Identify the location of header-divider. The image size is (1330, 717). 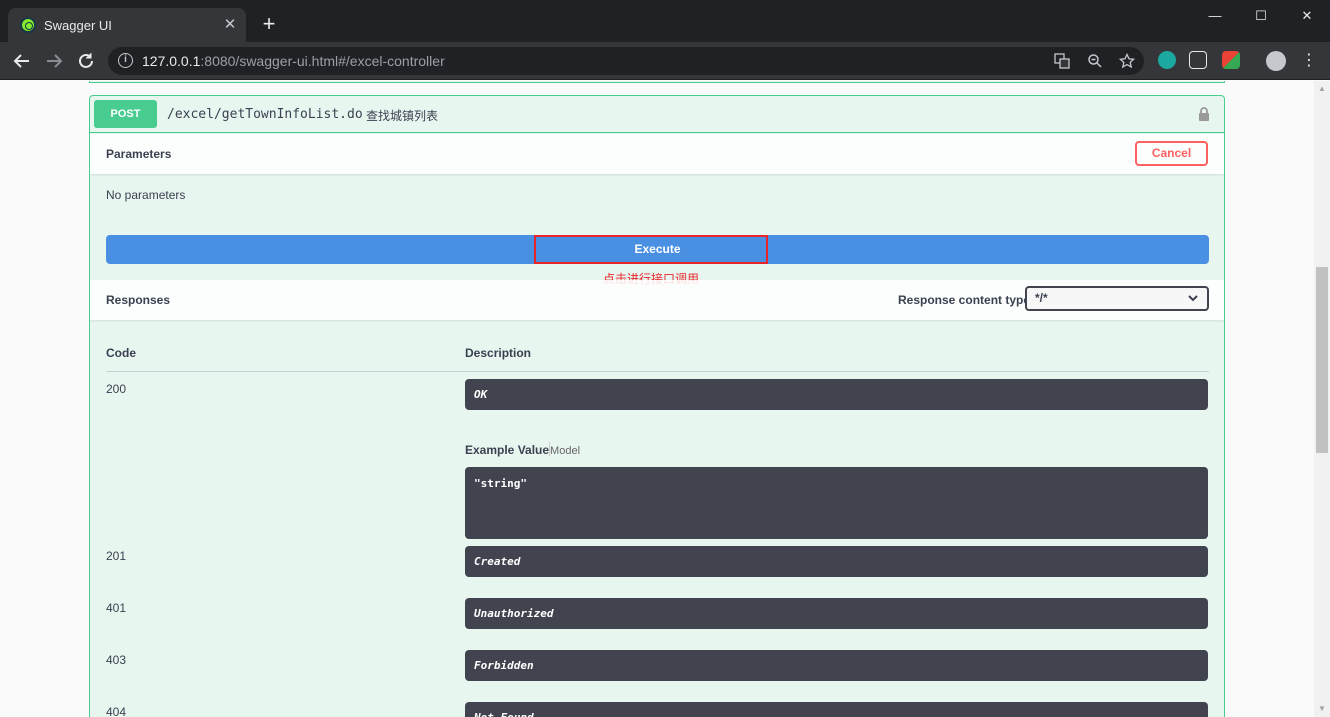
(657, 371).